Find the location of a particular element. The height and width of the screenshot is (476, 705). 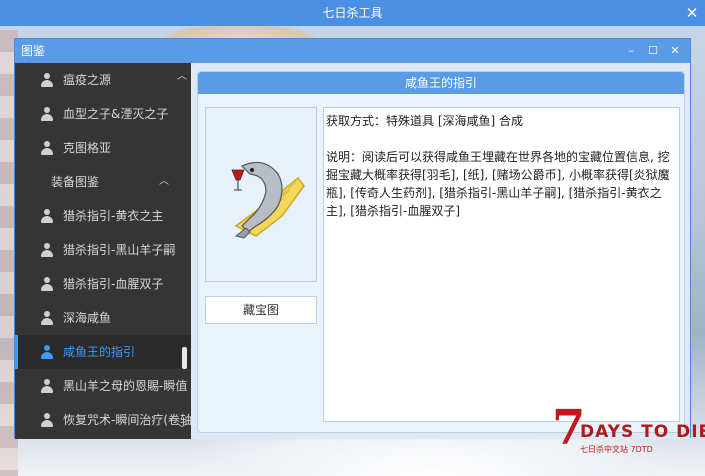

sidebar-item: 黑山羊之母的恩賜-瞬值 is located at coordinates (103, 386).